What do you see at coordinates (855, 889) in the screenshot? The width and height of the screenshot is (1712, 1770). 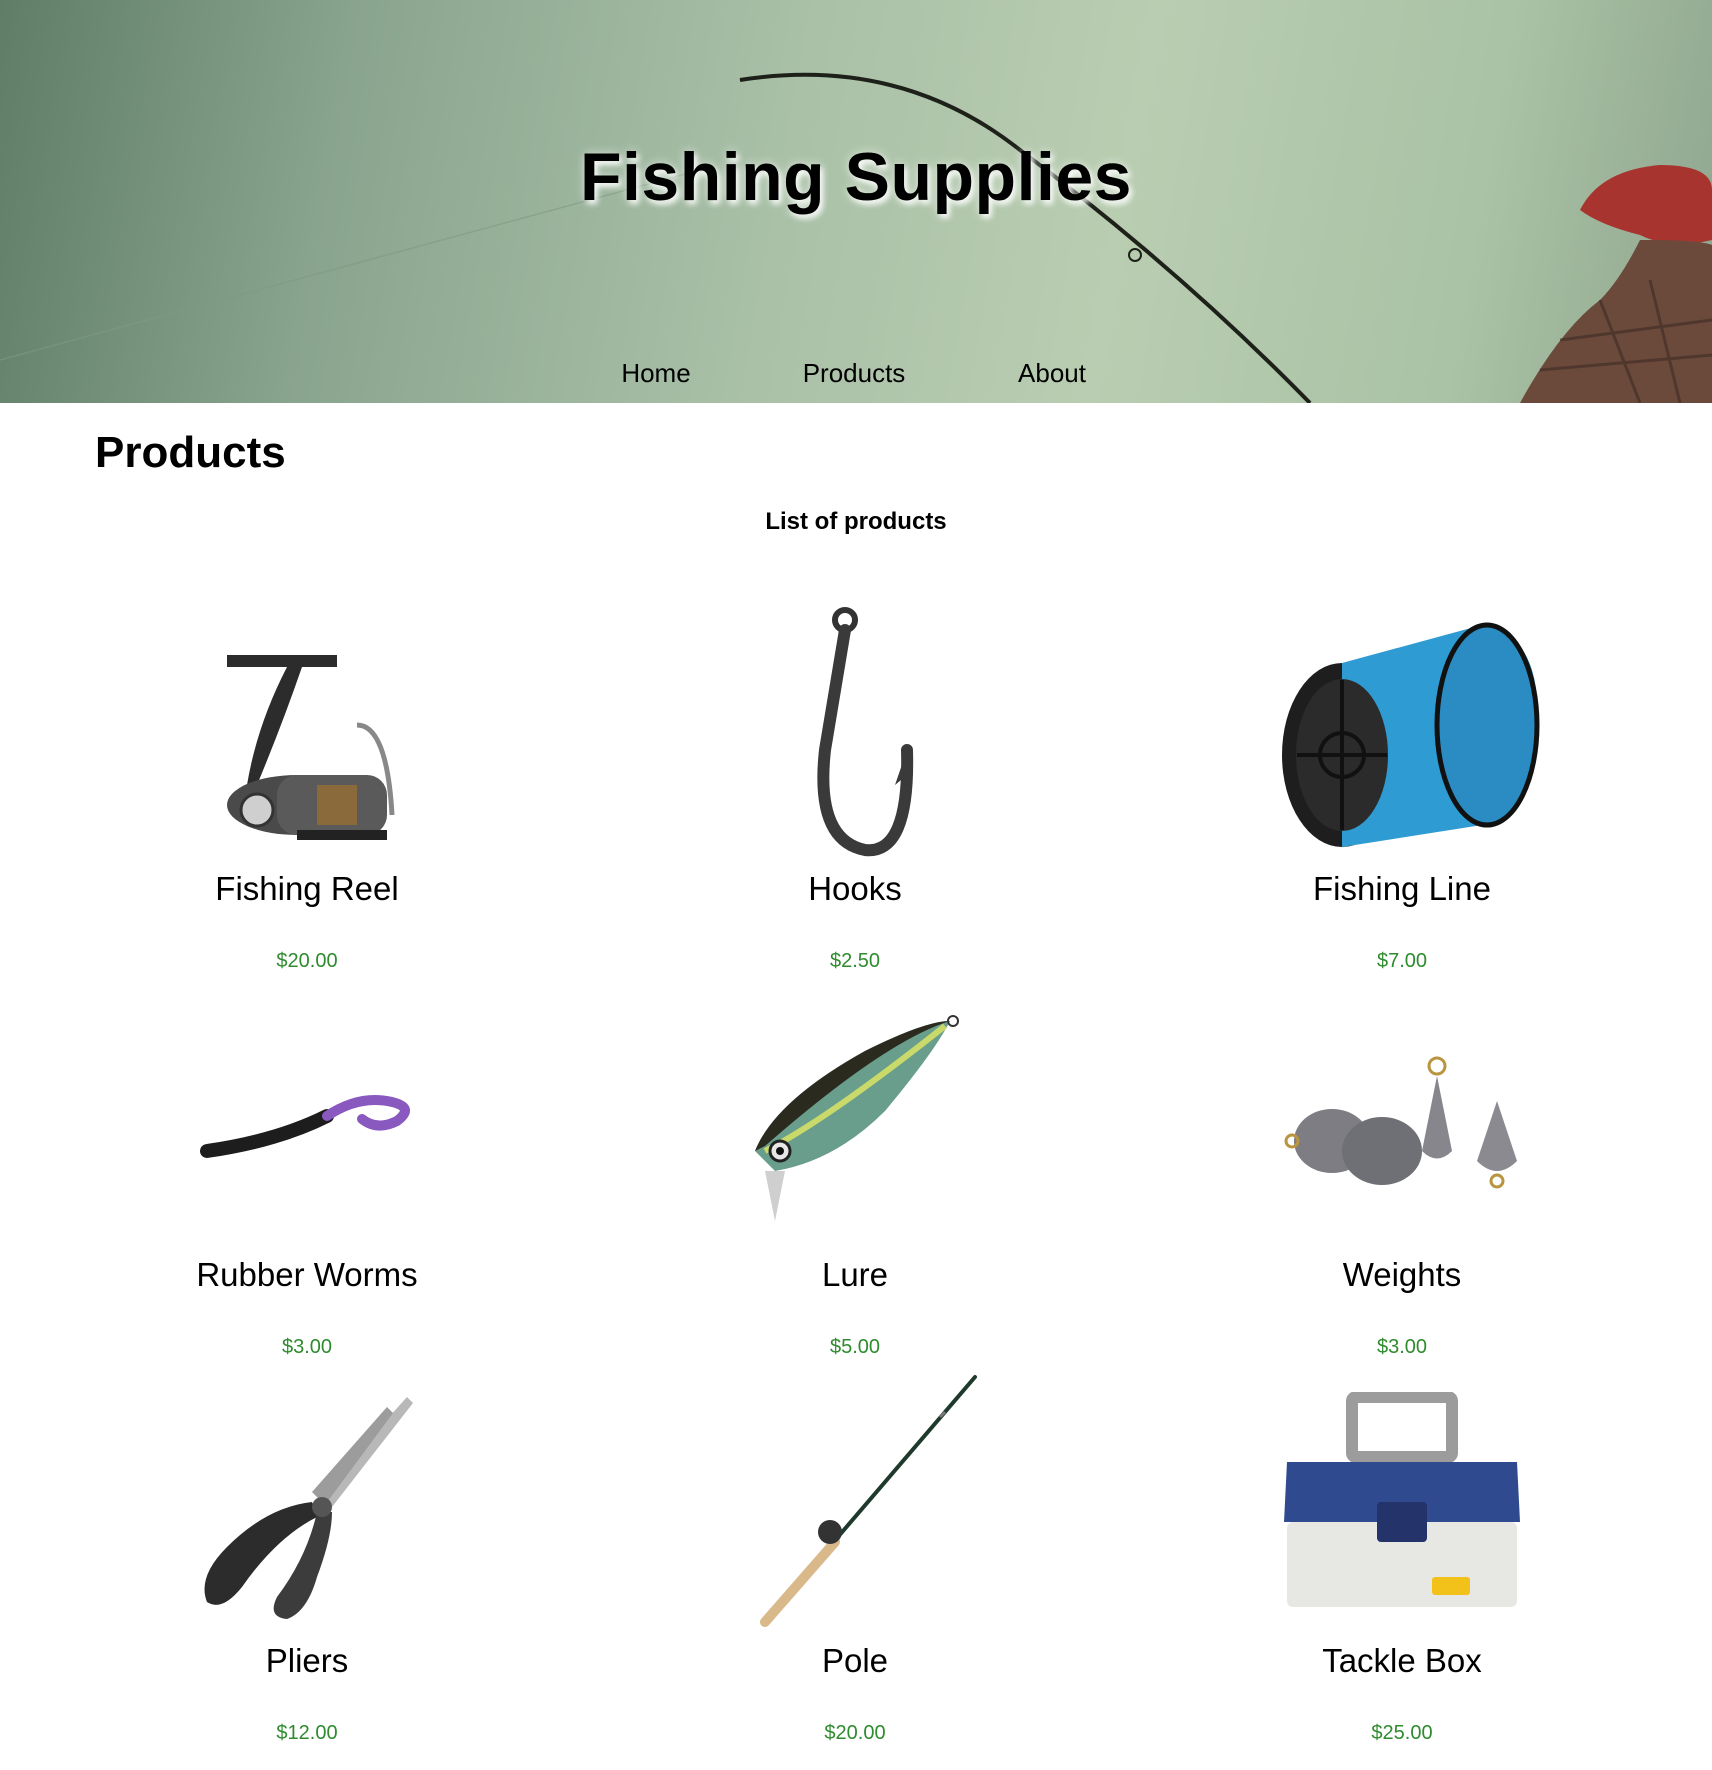 I see `product-name: Hooks` at bounding box center [855, 889].